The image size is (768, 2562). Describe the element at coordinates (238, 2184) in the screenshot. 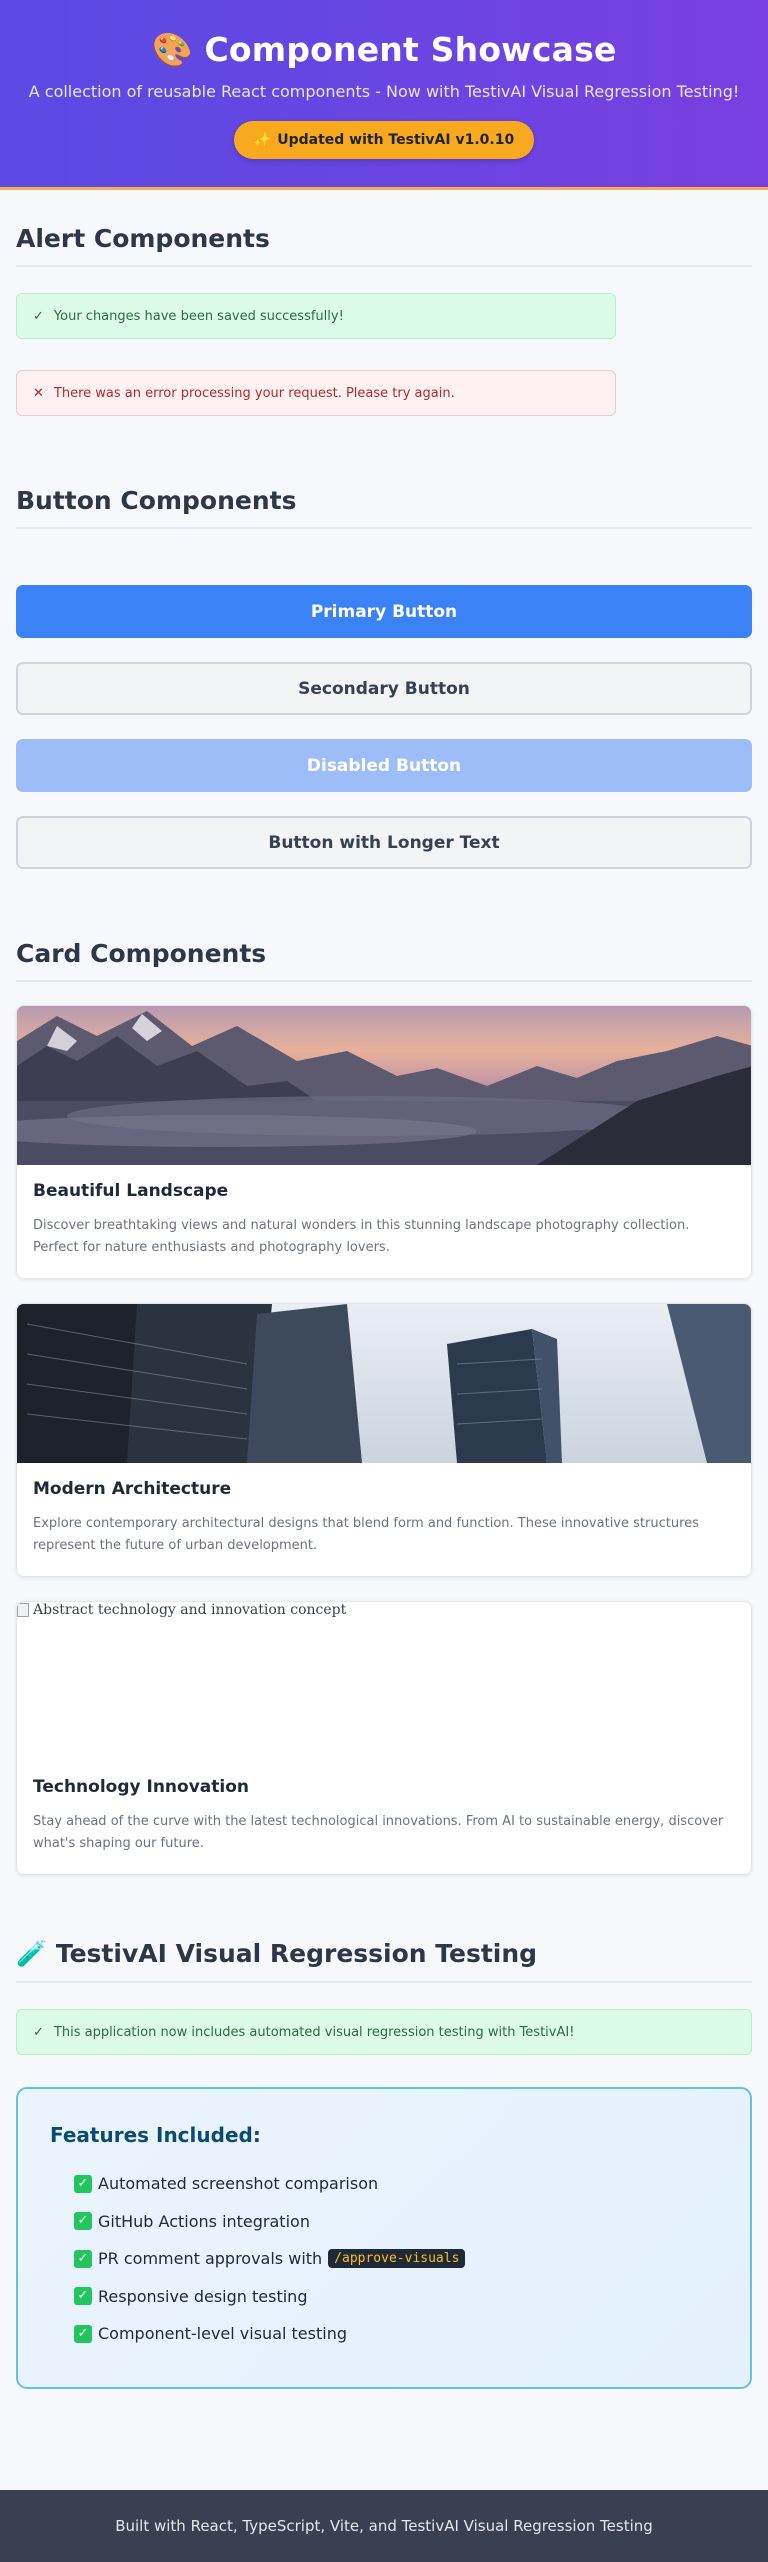

I see `feature-text: Automated screenshot comparison` at that location.